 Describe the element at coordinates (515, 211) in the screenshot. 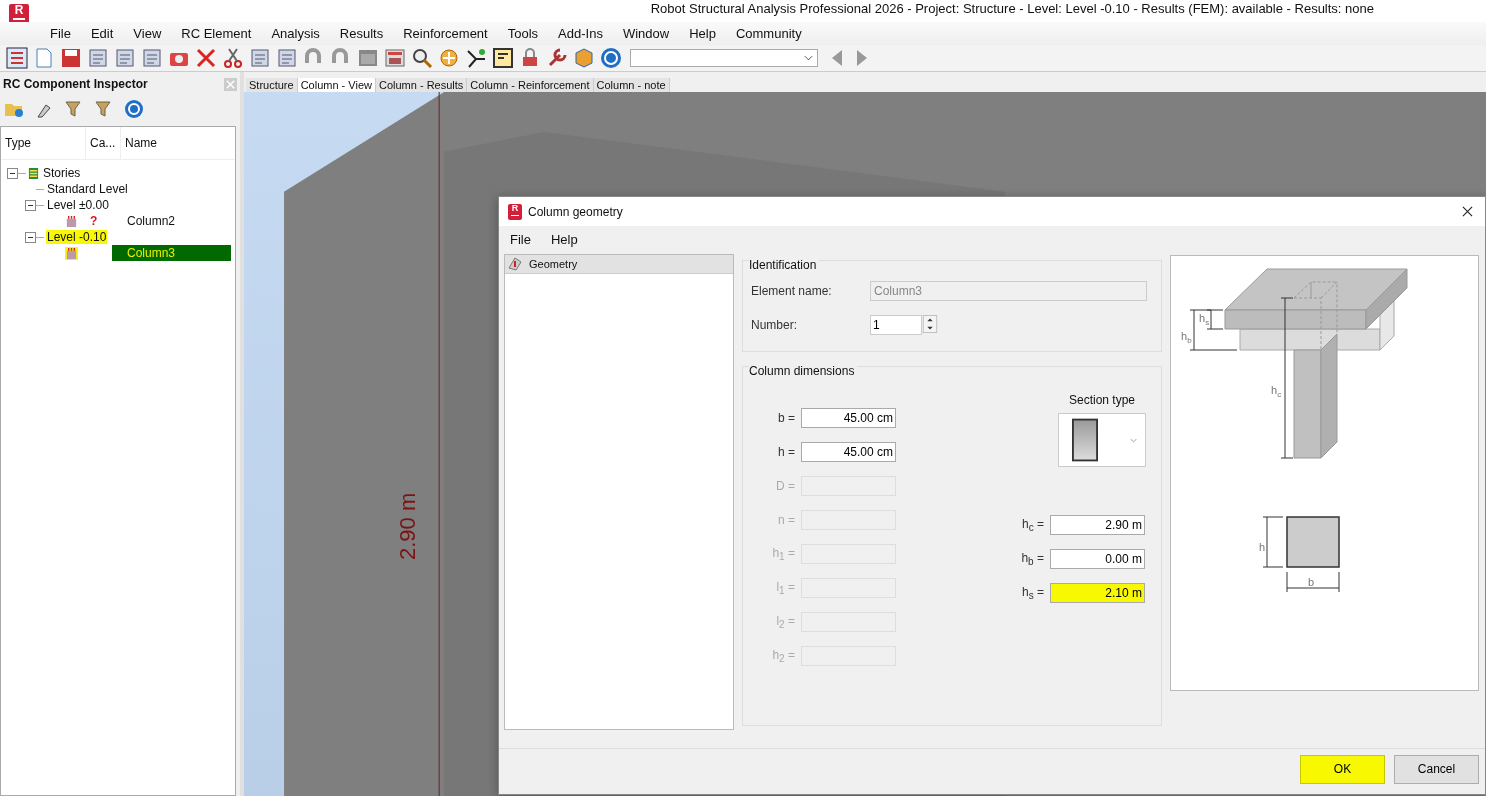

I see `app-logo: R` at that location.